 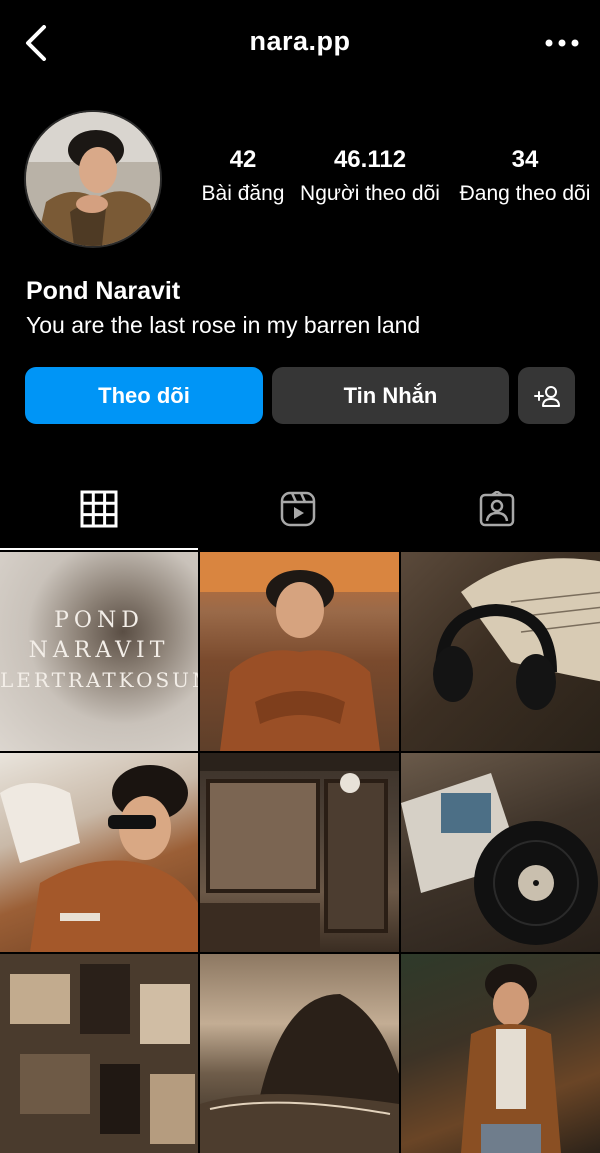 What do you see at coordinates (525, 181) in the screenshot?
I see `stat-following: 34 Đang theo dõi` at bounding box center [525, 181].